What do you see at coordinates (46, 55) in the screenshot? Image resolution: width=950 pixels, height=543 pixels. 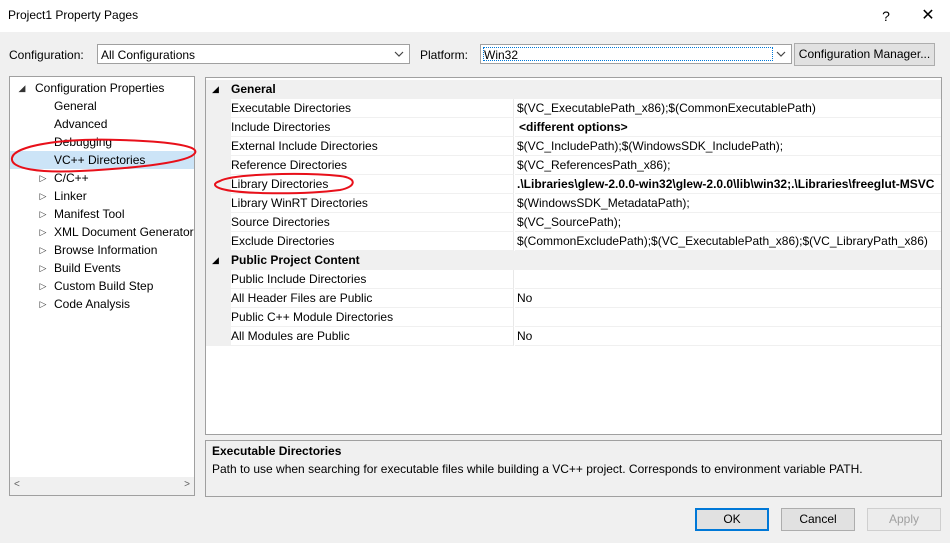 I see `configuration-label: Configuration:` at bounding box center [46, 55].